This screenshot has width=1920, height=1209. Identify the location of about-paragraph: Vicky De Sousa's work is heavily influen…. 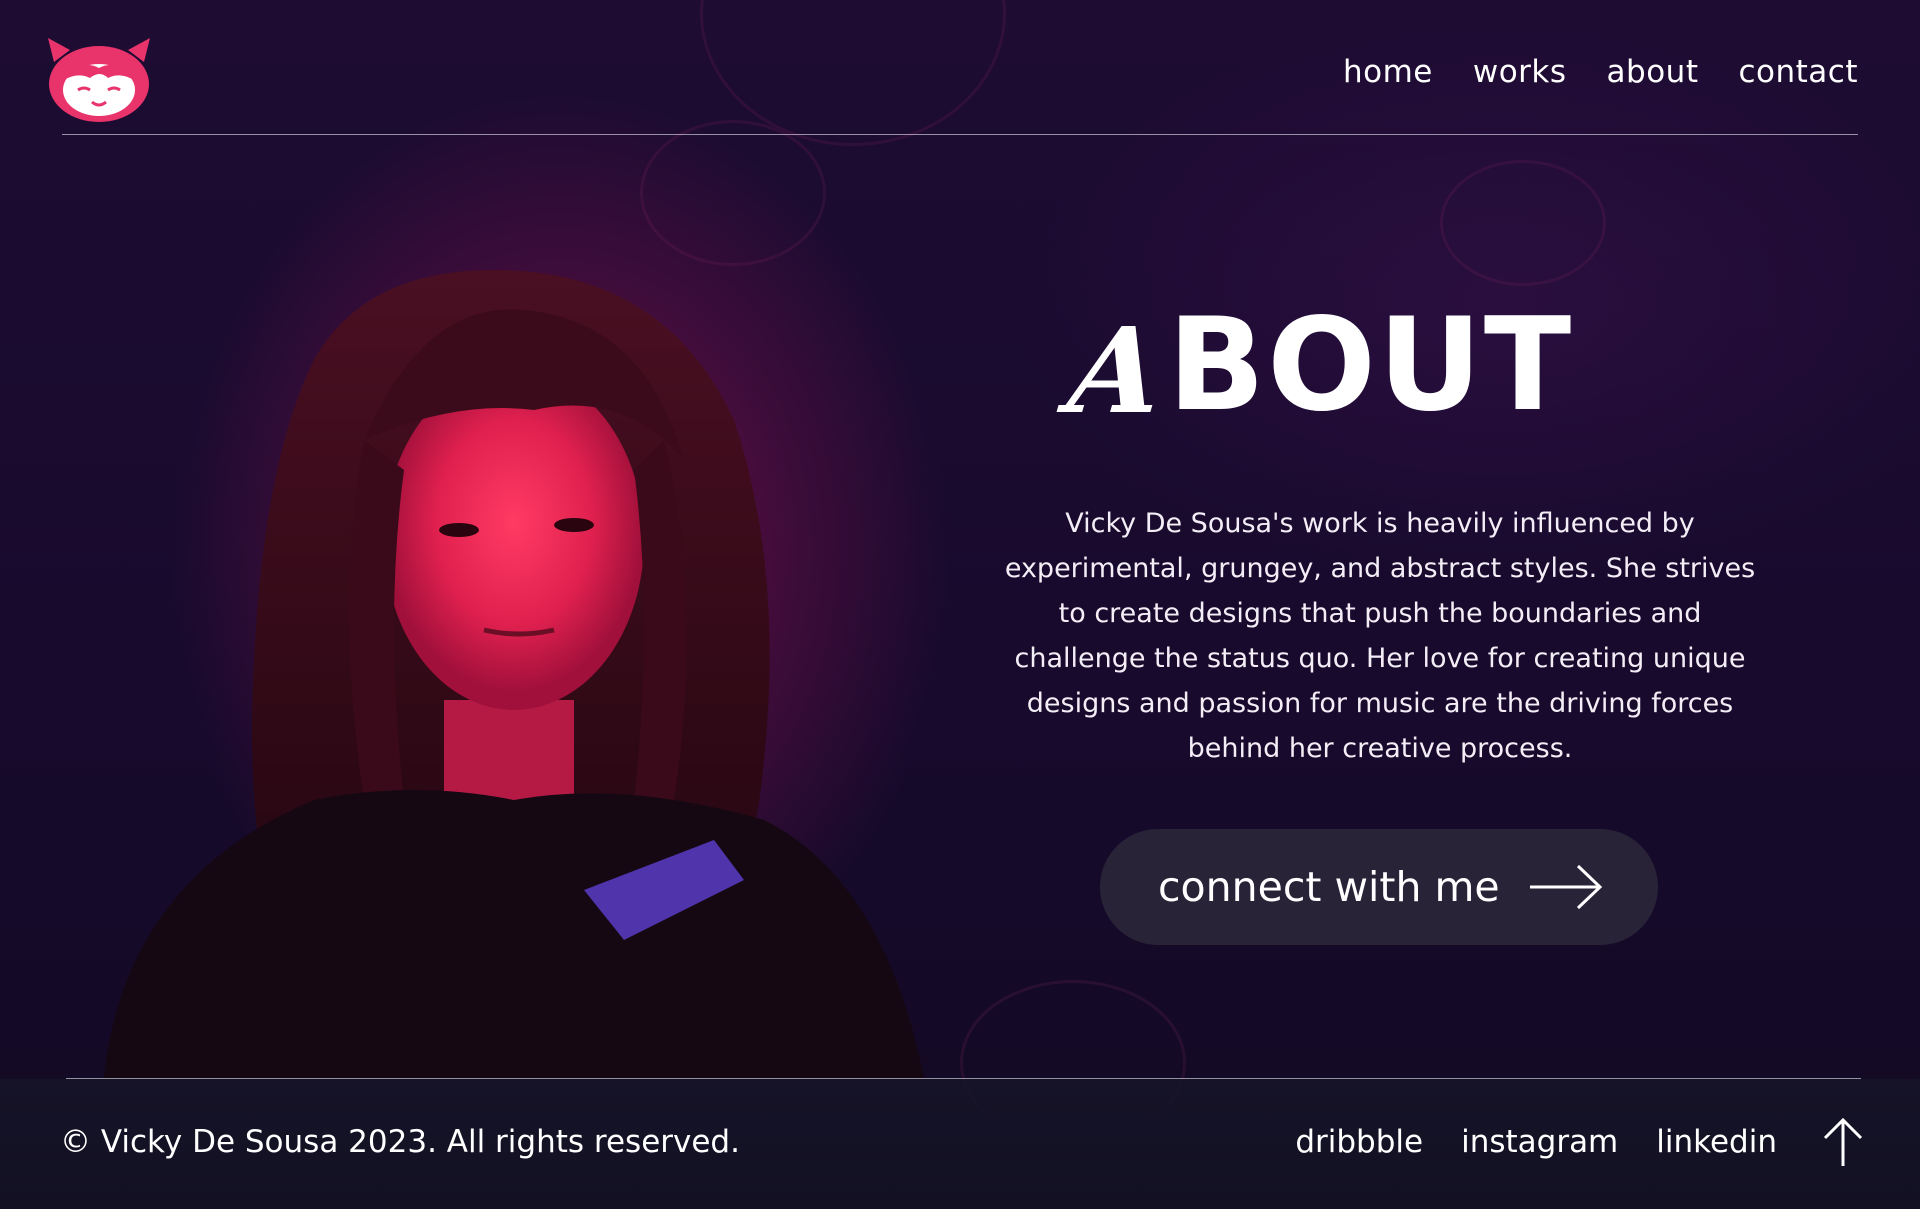
(1380, 636).